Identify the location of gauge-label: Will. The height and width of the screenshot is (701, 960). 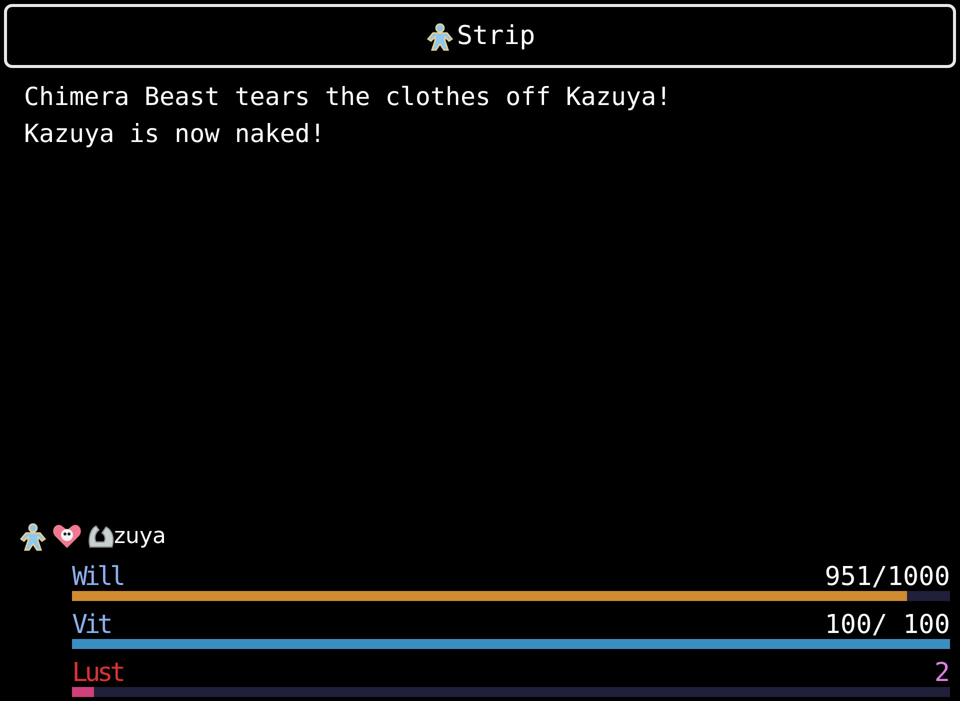
(97, 577).